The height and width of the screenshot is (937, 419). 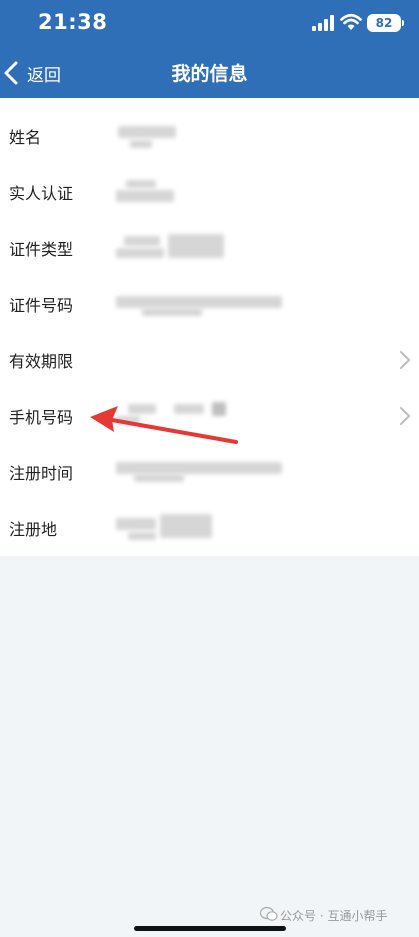 What do you see at coordinates (41, 249) in the screenshot?
I see `field-label-id-type: 证件类型` at bounding box center [41, 249].